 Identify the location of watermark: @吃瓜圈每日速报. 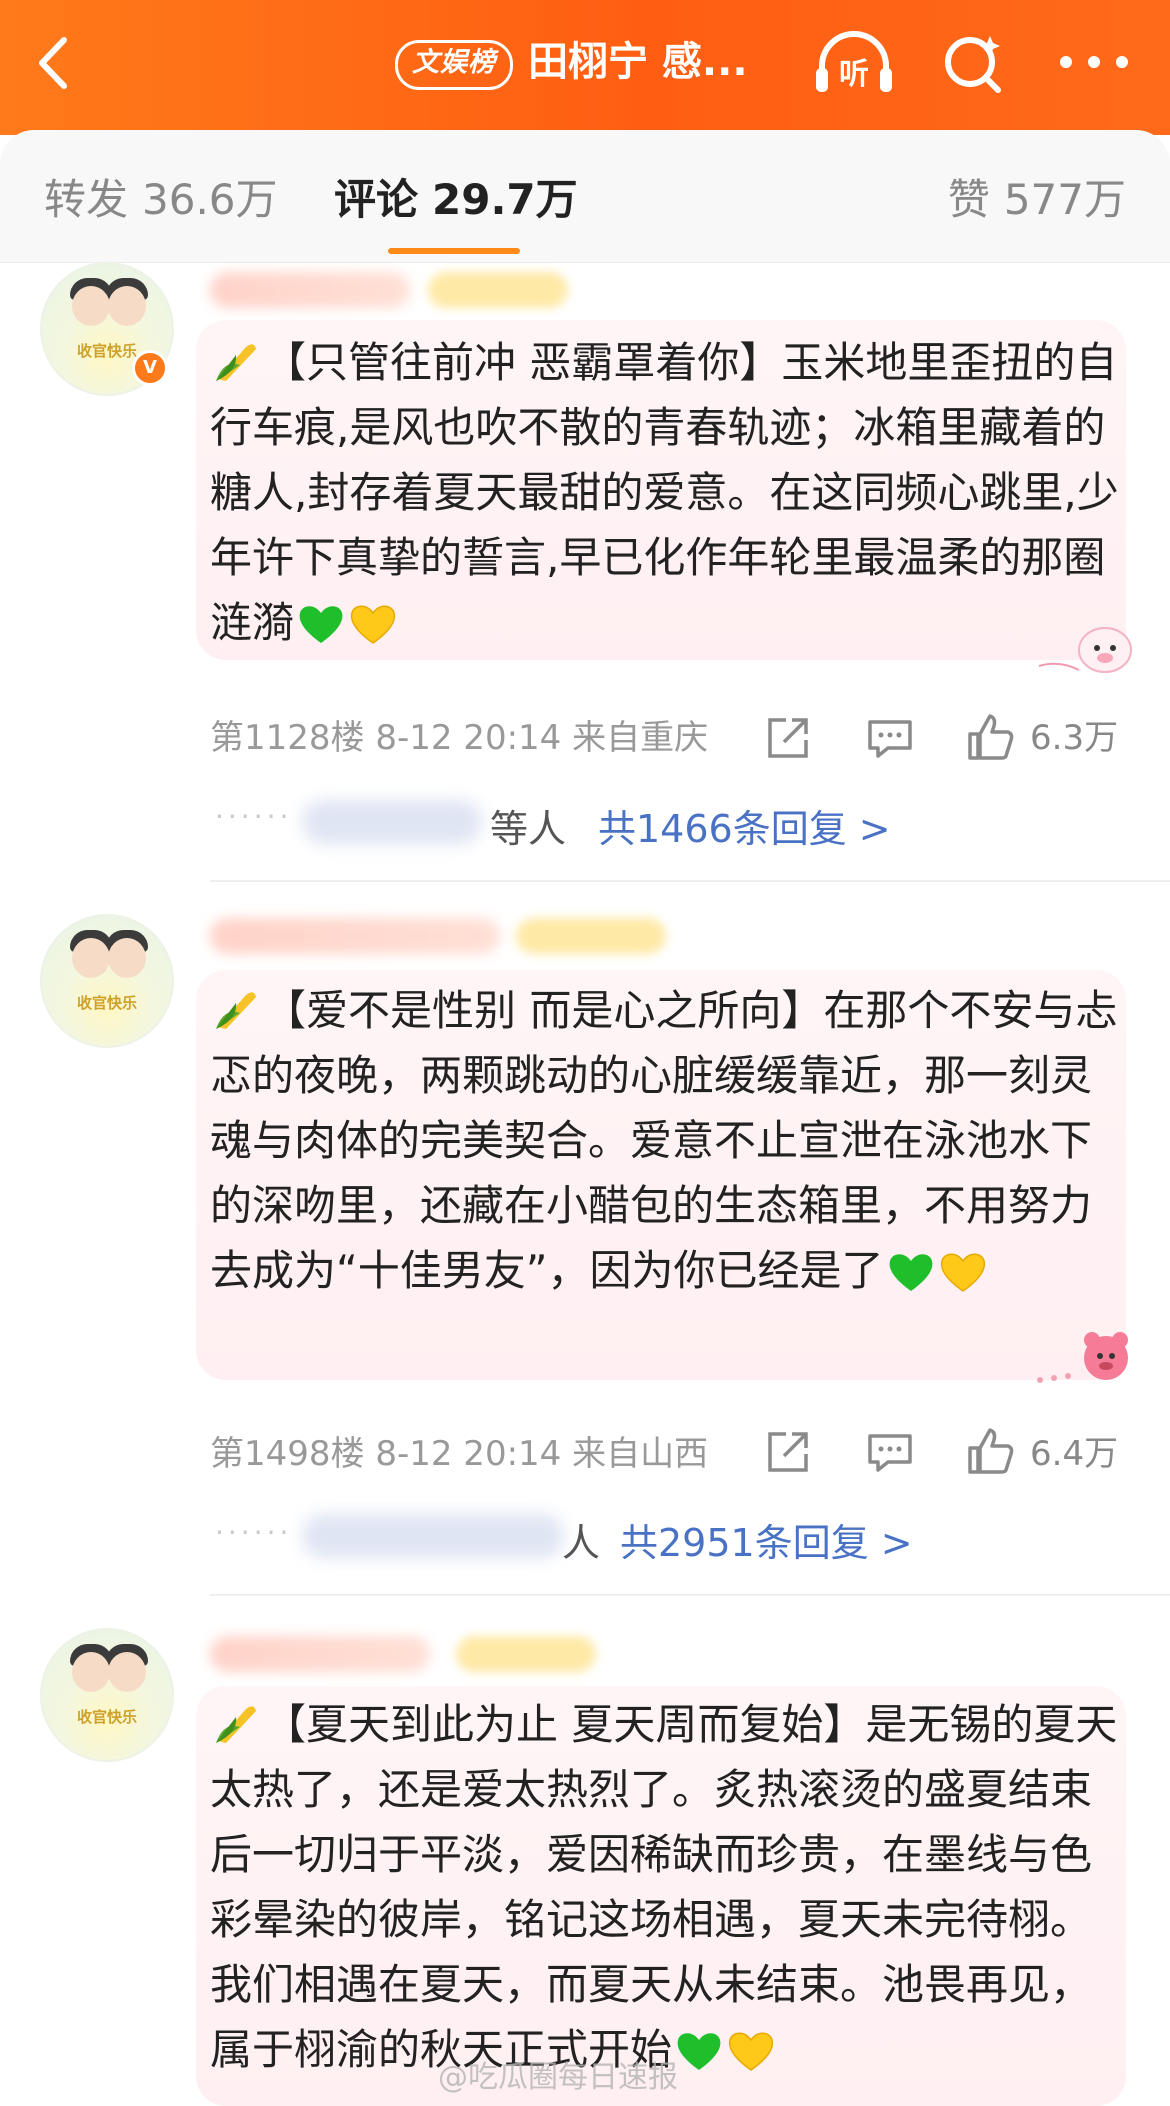
(558, 2077).